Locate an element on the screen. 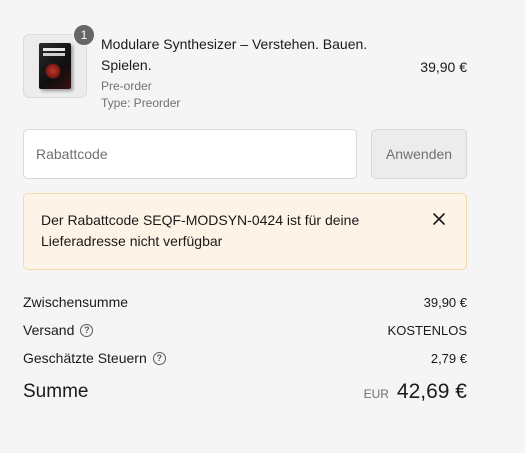 Image resolution: width=525 pixels, height=453 pixels. book-cover-image is located at coordinates (55, 66).